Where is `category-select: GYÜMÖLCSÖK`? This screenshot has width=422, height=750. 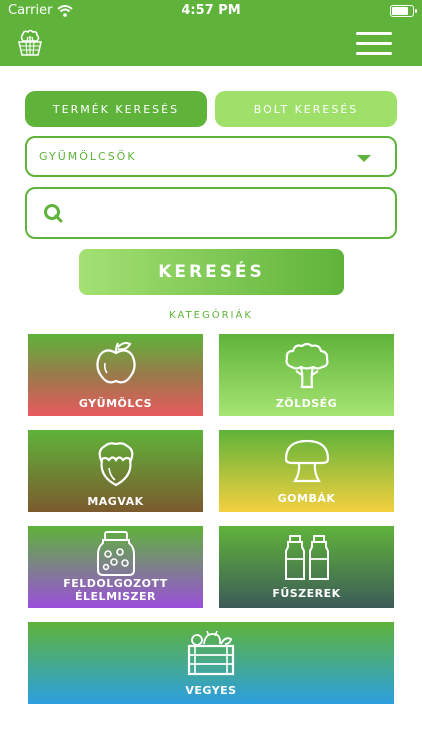 category-select: GYÜMÖLCSÖK is located at coordinates (211, 156).